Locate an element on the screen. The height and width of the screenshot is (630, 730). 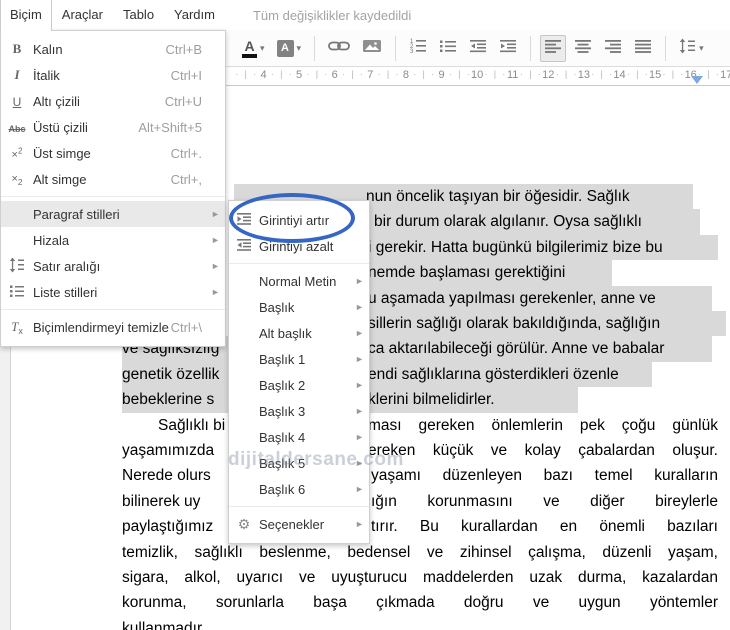
numbered-list-button: 123 is located at coordinates (418, 48).